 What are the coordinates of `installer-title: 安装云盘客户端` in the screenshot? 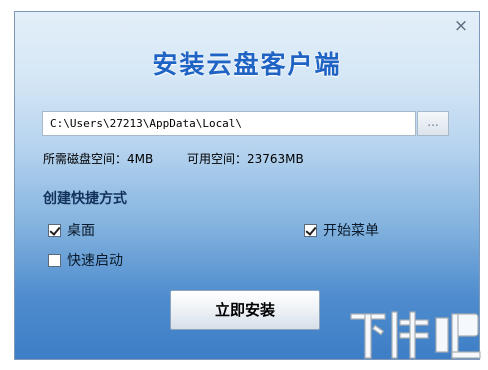 It's located at (247, 64).